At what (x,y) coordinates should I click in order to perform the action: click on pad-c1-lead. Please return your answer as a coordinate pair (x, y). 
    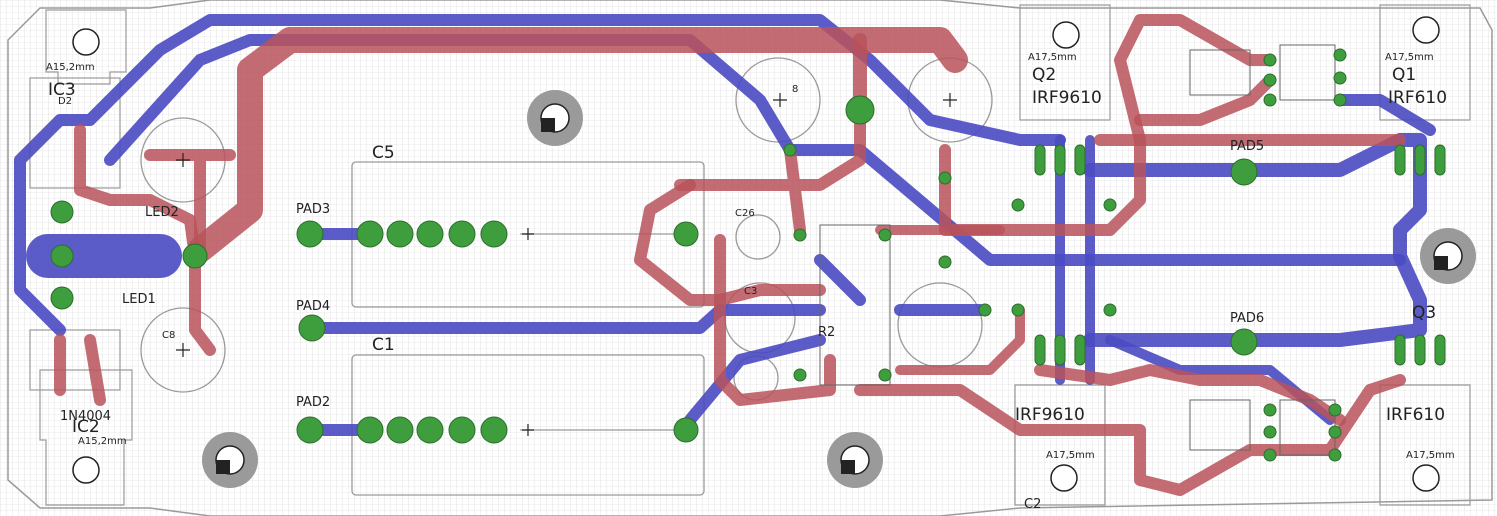
    Looking at the image, I should click on (686, 430).